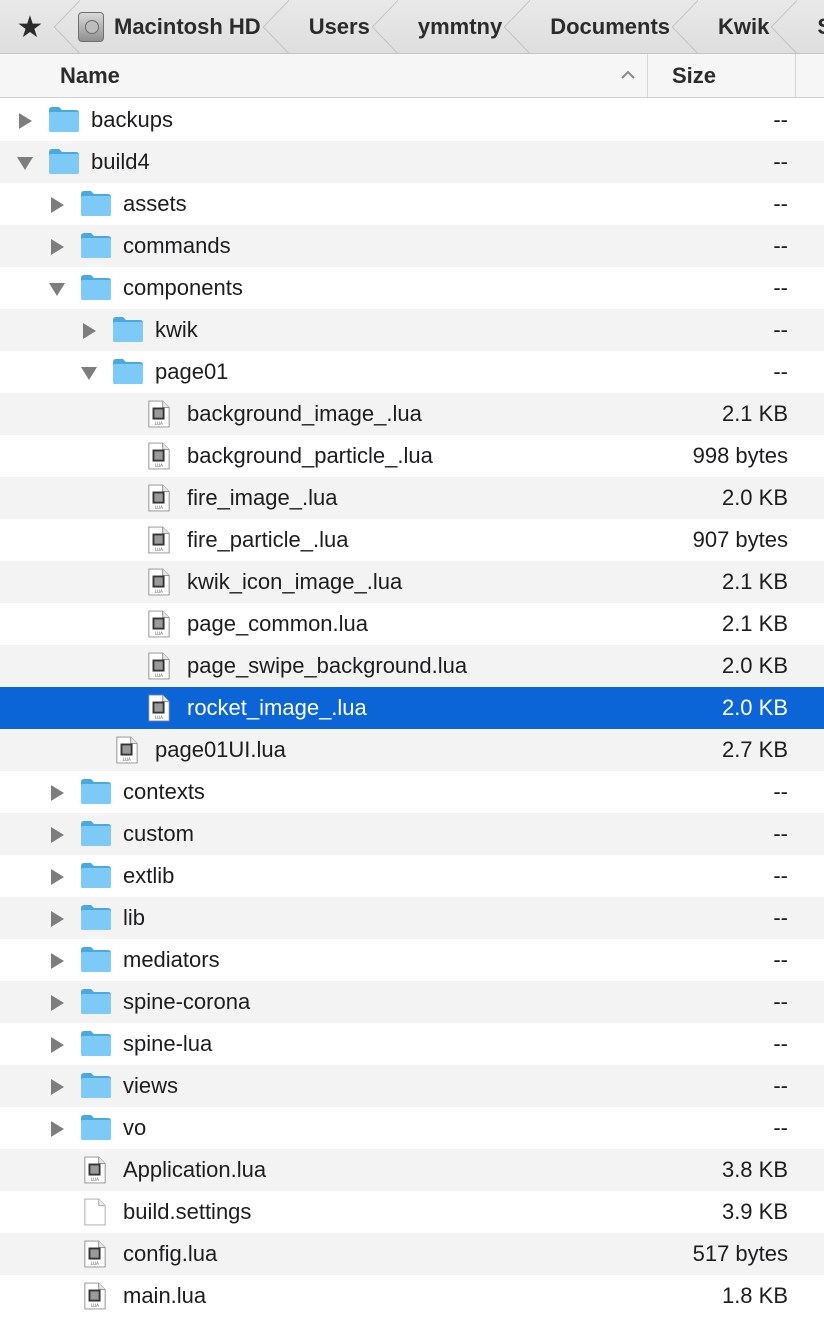  I want to click on breadcrumb-documents: Documents, so click(613, 26).